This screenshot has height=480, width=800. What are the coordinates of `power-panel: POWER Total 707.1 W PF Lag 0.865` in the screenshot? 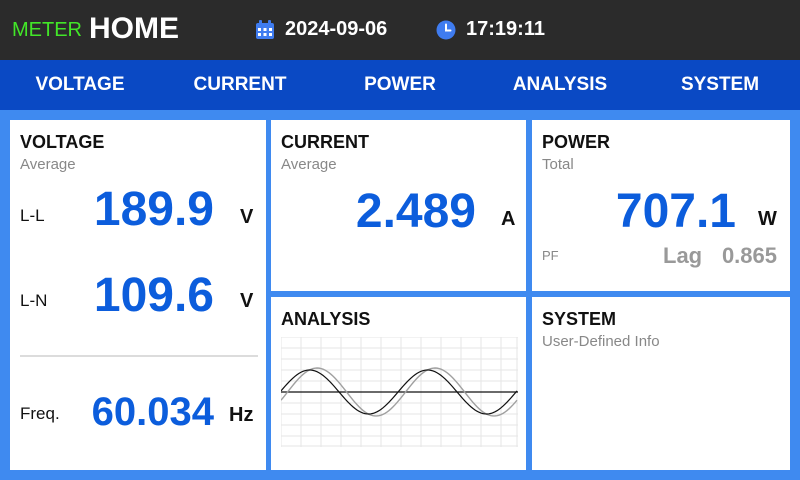 It's located at (661, 205).